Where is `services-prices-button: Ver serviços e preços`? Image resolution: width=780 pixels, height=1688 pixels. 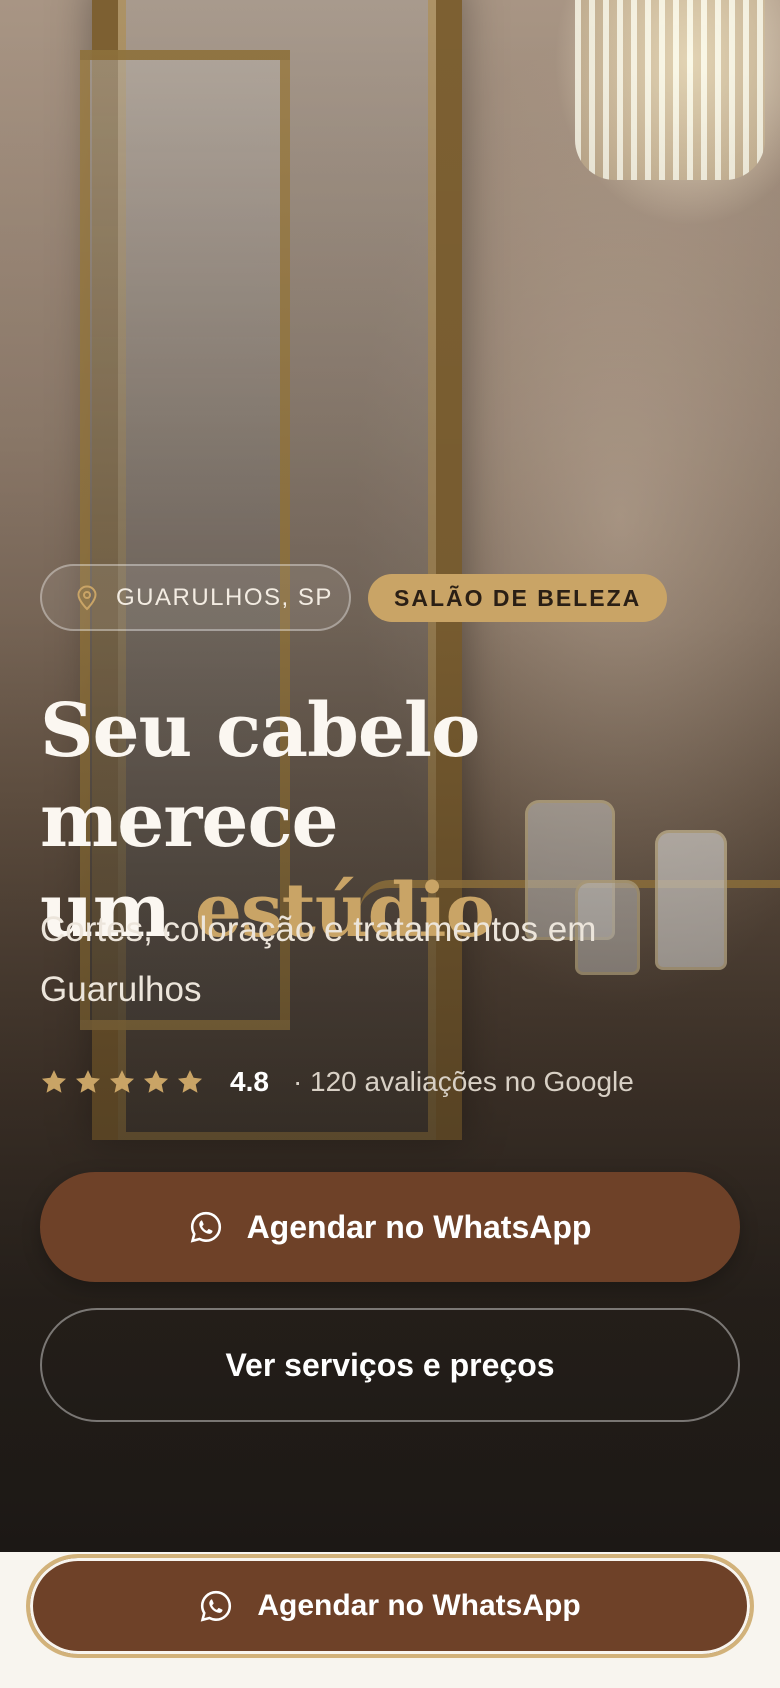 services-prices-button: Ver serviços e preços is located at coordinates (390, 1365).